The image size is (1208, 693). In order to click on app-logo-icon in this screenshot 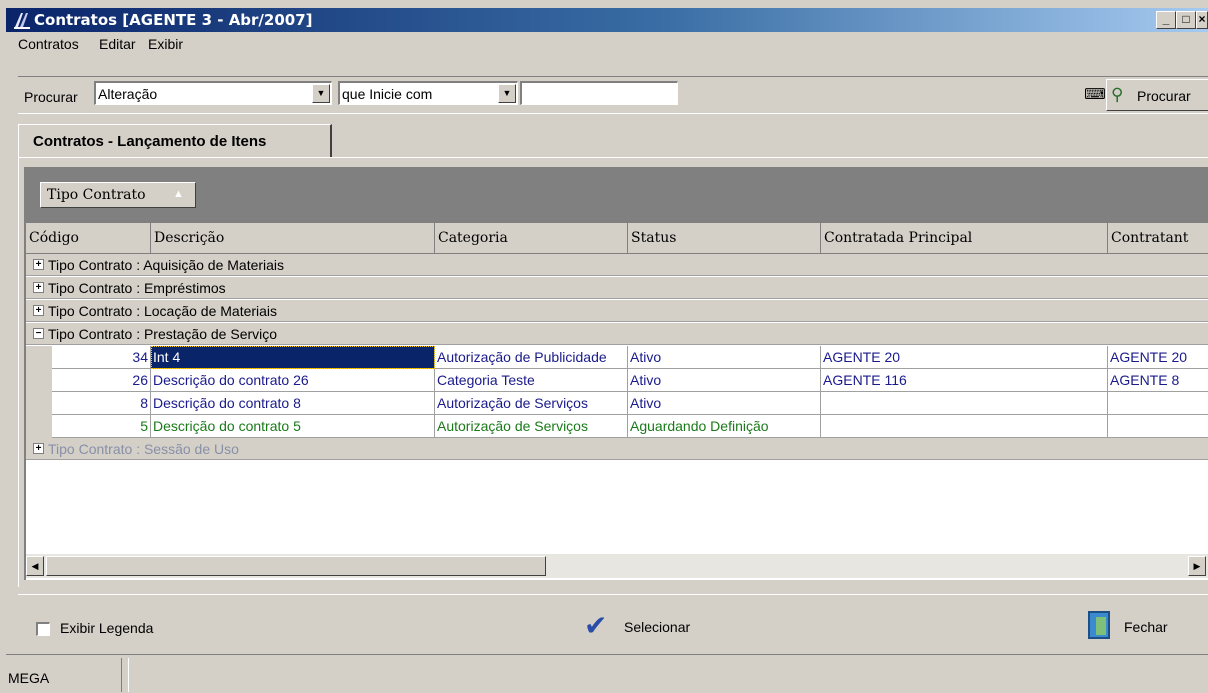, I will do `click(22, 21)`.